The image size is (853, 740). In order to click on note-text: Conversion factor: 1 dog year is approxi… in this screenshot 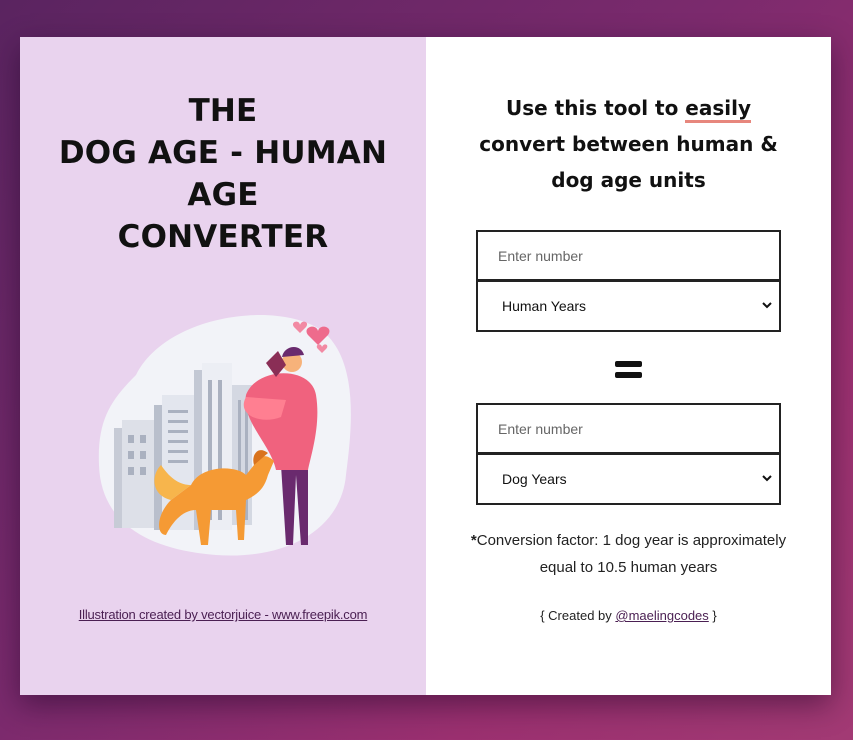, I will do `click(631, 554)`.